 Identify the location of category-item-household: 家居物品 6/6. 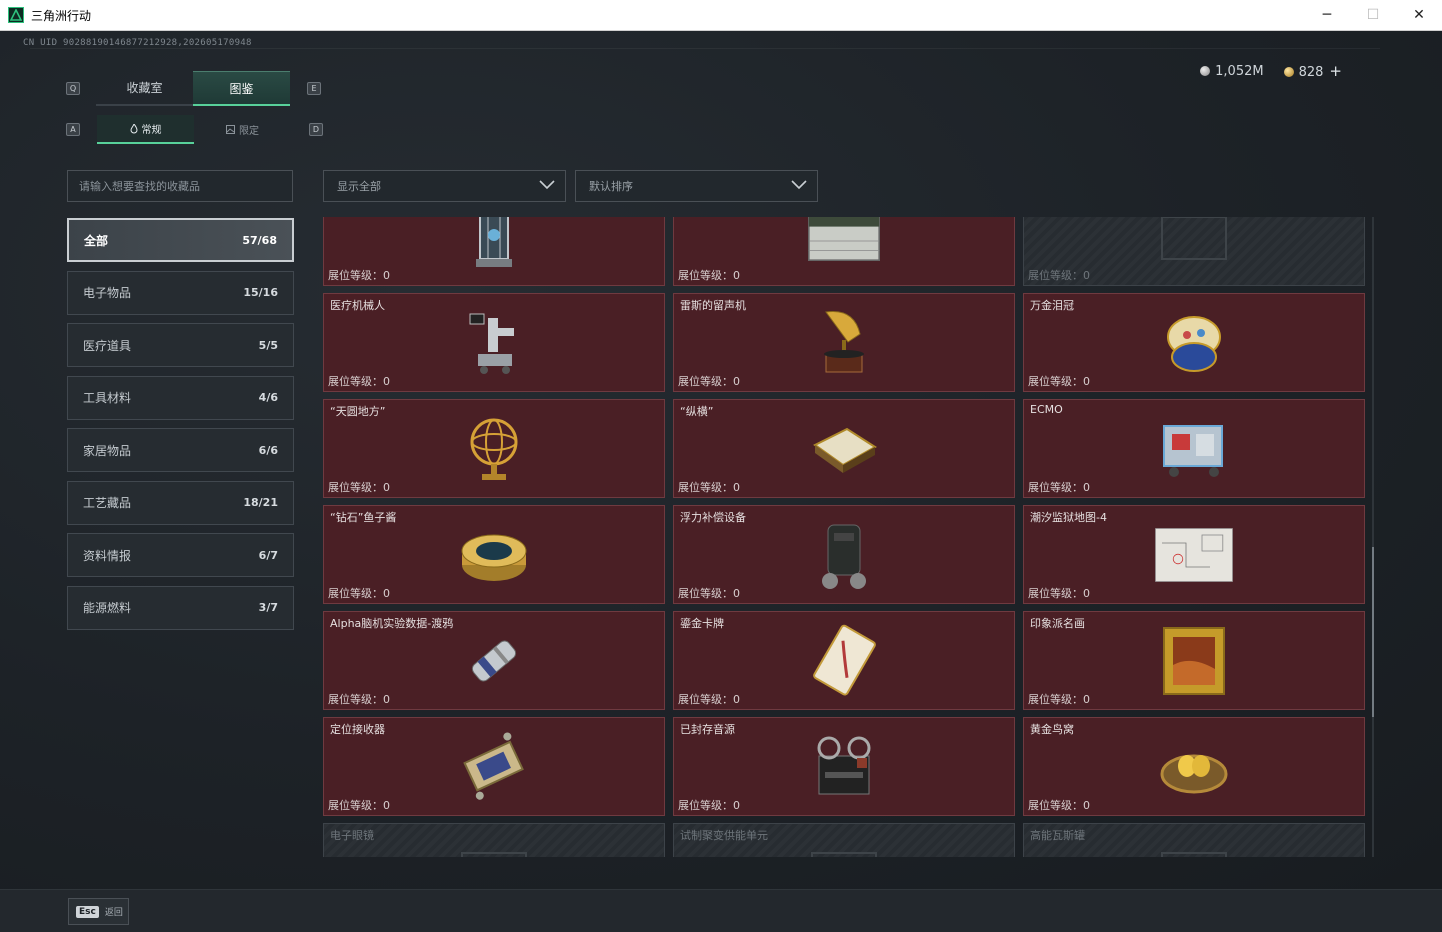
(180, 450).